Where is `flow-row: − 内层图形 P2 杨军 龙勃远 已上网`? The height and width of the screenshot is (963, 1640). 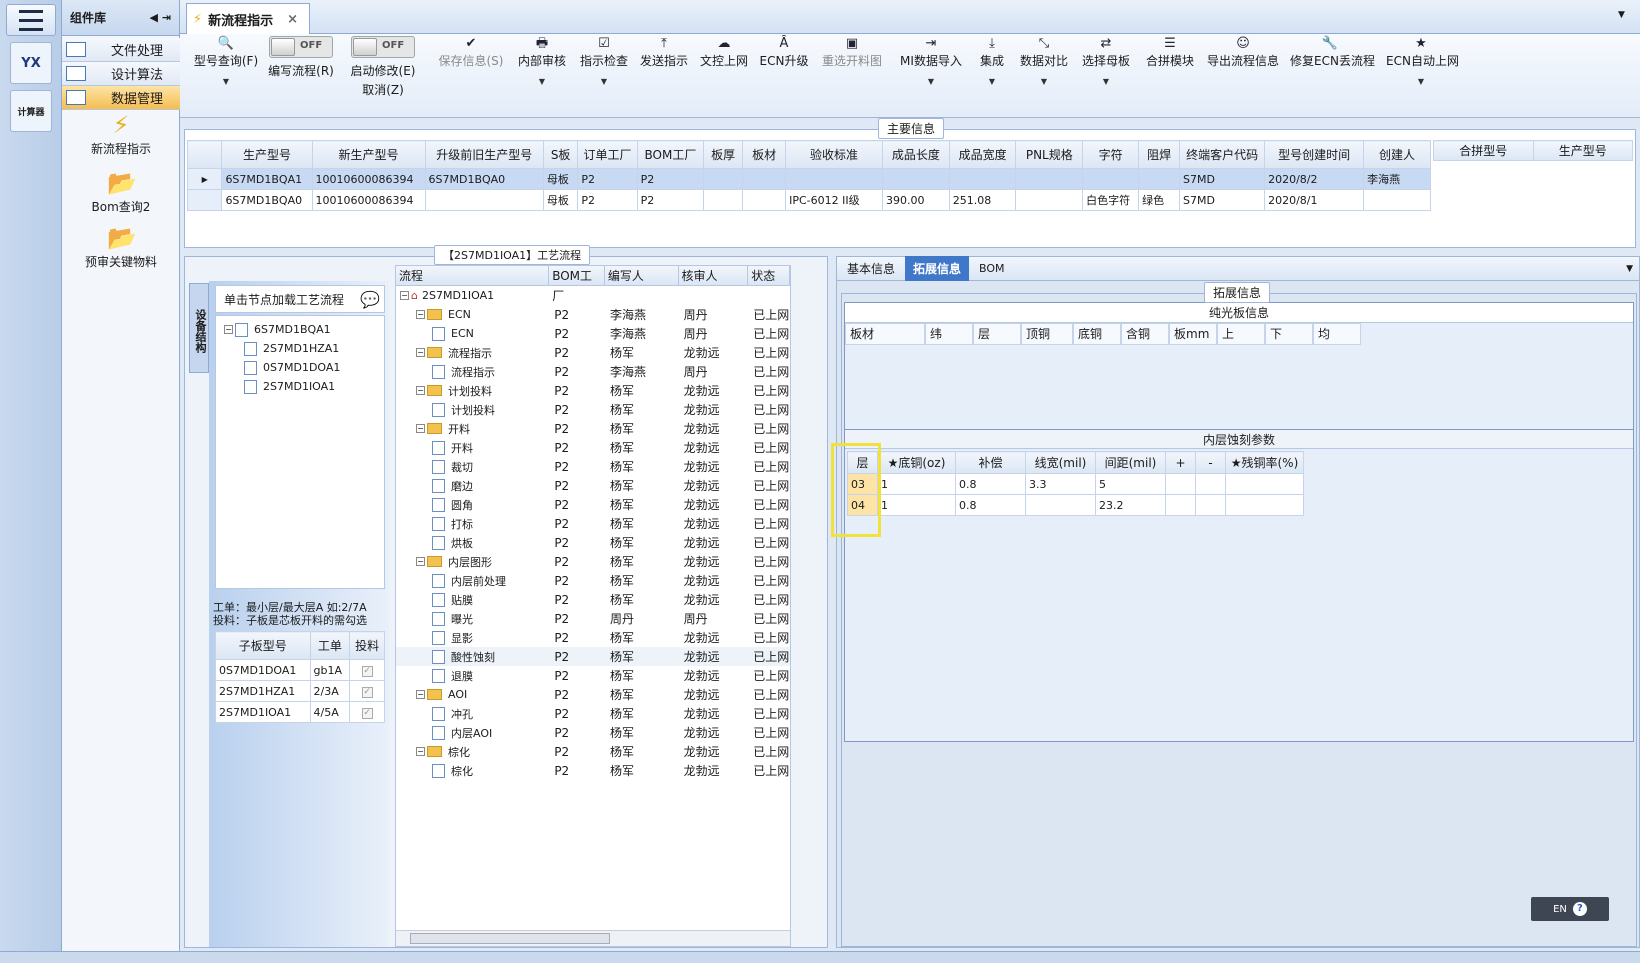
flow-row: − 内层图形 P2 杨军 龙勃远 已上网 is located at coordinates (593, 561).